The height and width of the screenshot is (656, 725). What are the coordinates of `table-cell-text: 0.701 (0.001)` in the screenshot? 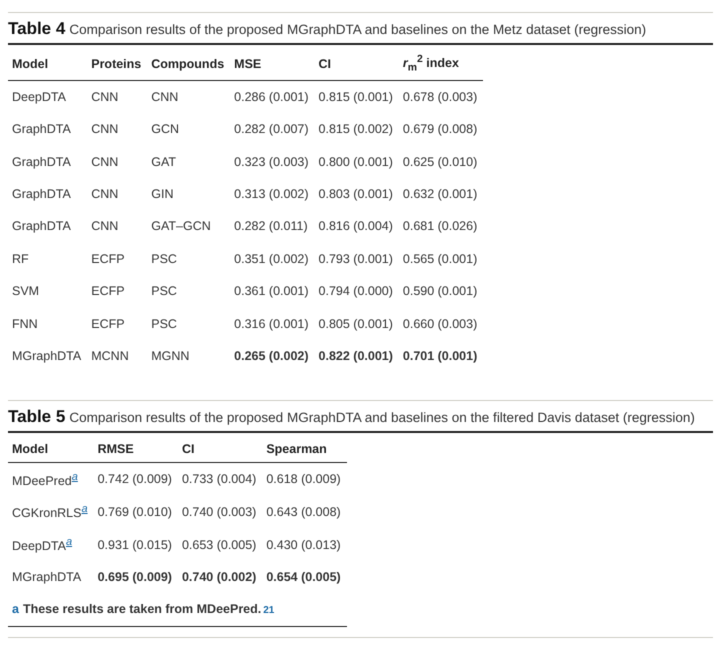 It's located at (440, 356).